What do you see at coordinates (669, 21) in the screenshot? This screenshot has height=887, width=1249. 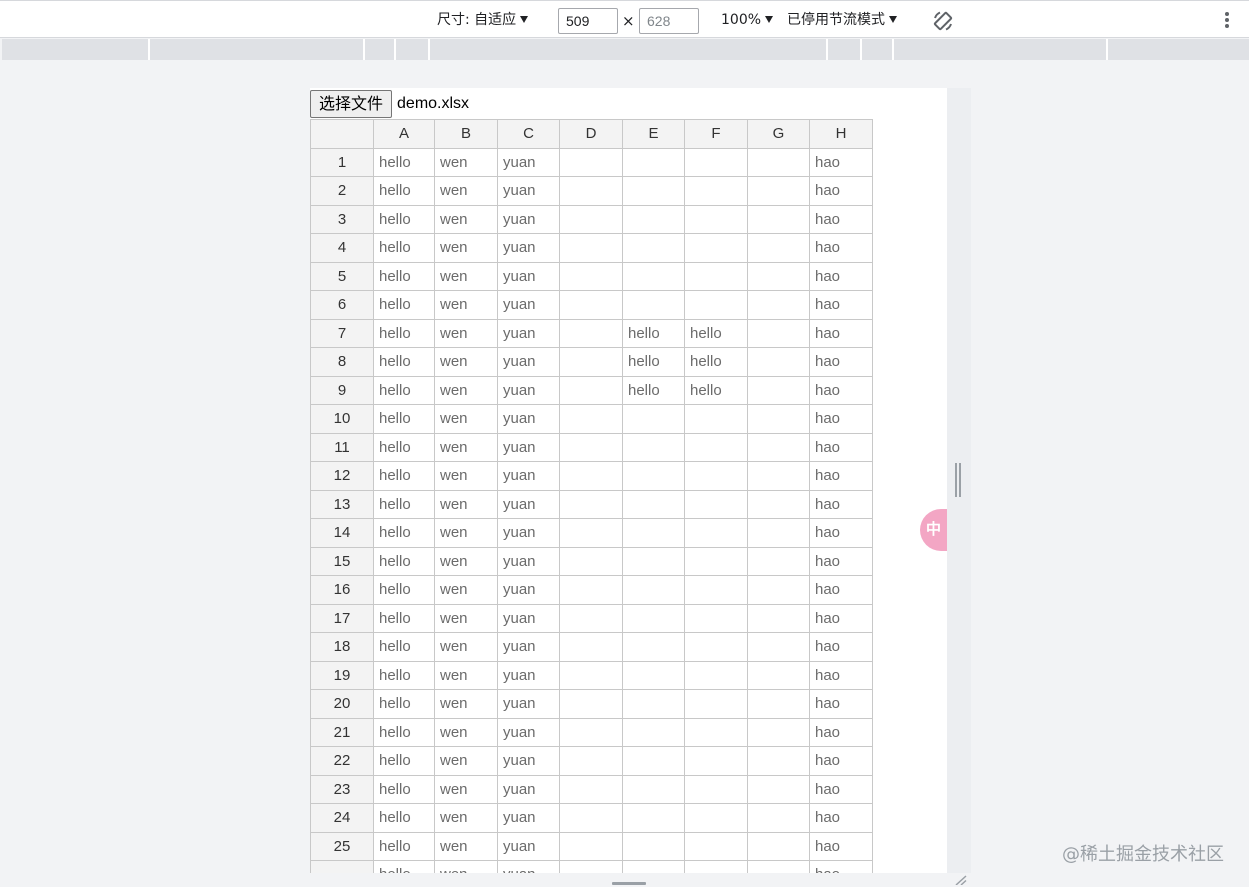 I see `height-input: 628` at bounding box center [669, 21].